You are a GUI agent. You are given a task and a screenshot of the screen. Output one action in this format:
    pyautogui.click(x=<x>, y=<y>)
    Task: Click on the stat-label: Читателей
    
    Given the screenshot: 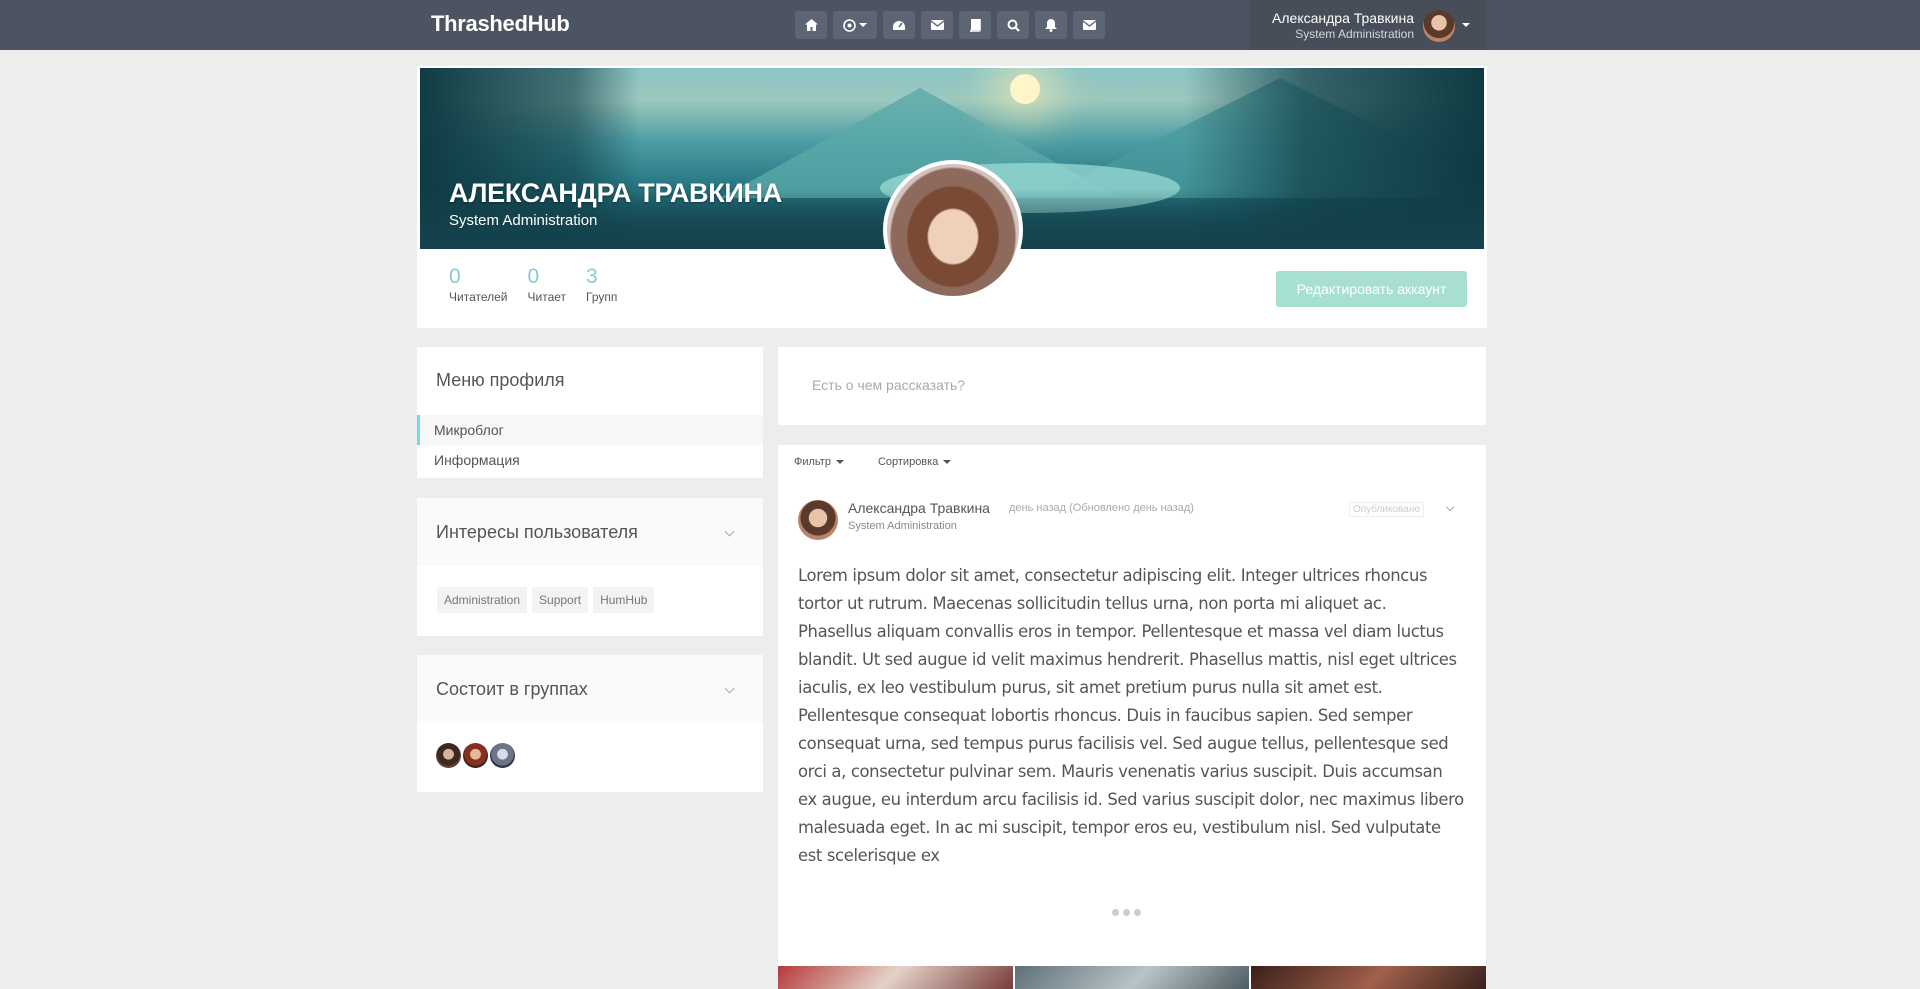 What is the action you would take?
    pyautogui.click(x=478, y=297)
    